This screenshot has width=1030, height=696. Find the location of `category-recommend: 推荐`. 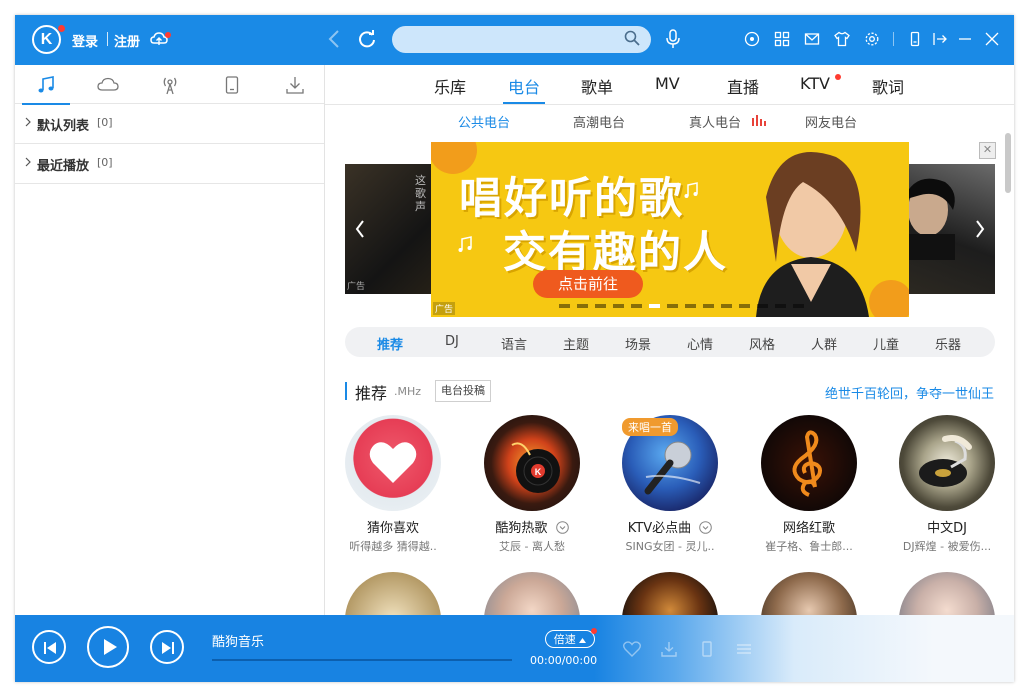

category-recommend: 推荐 is located at coordinates (390, 343).